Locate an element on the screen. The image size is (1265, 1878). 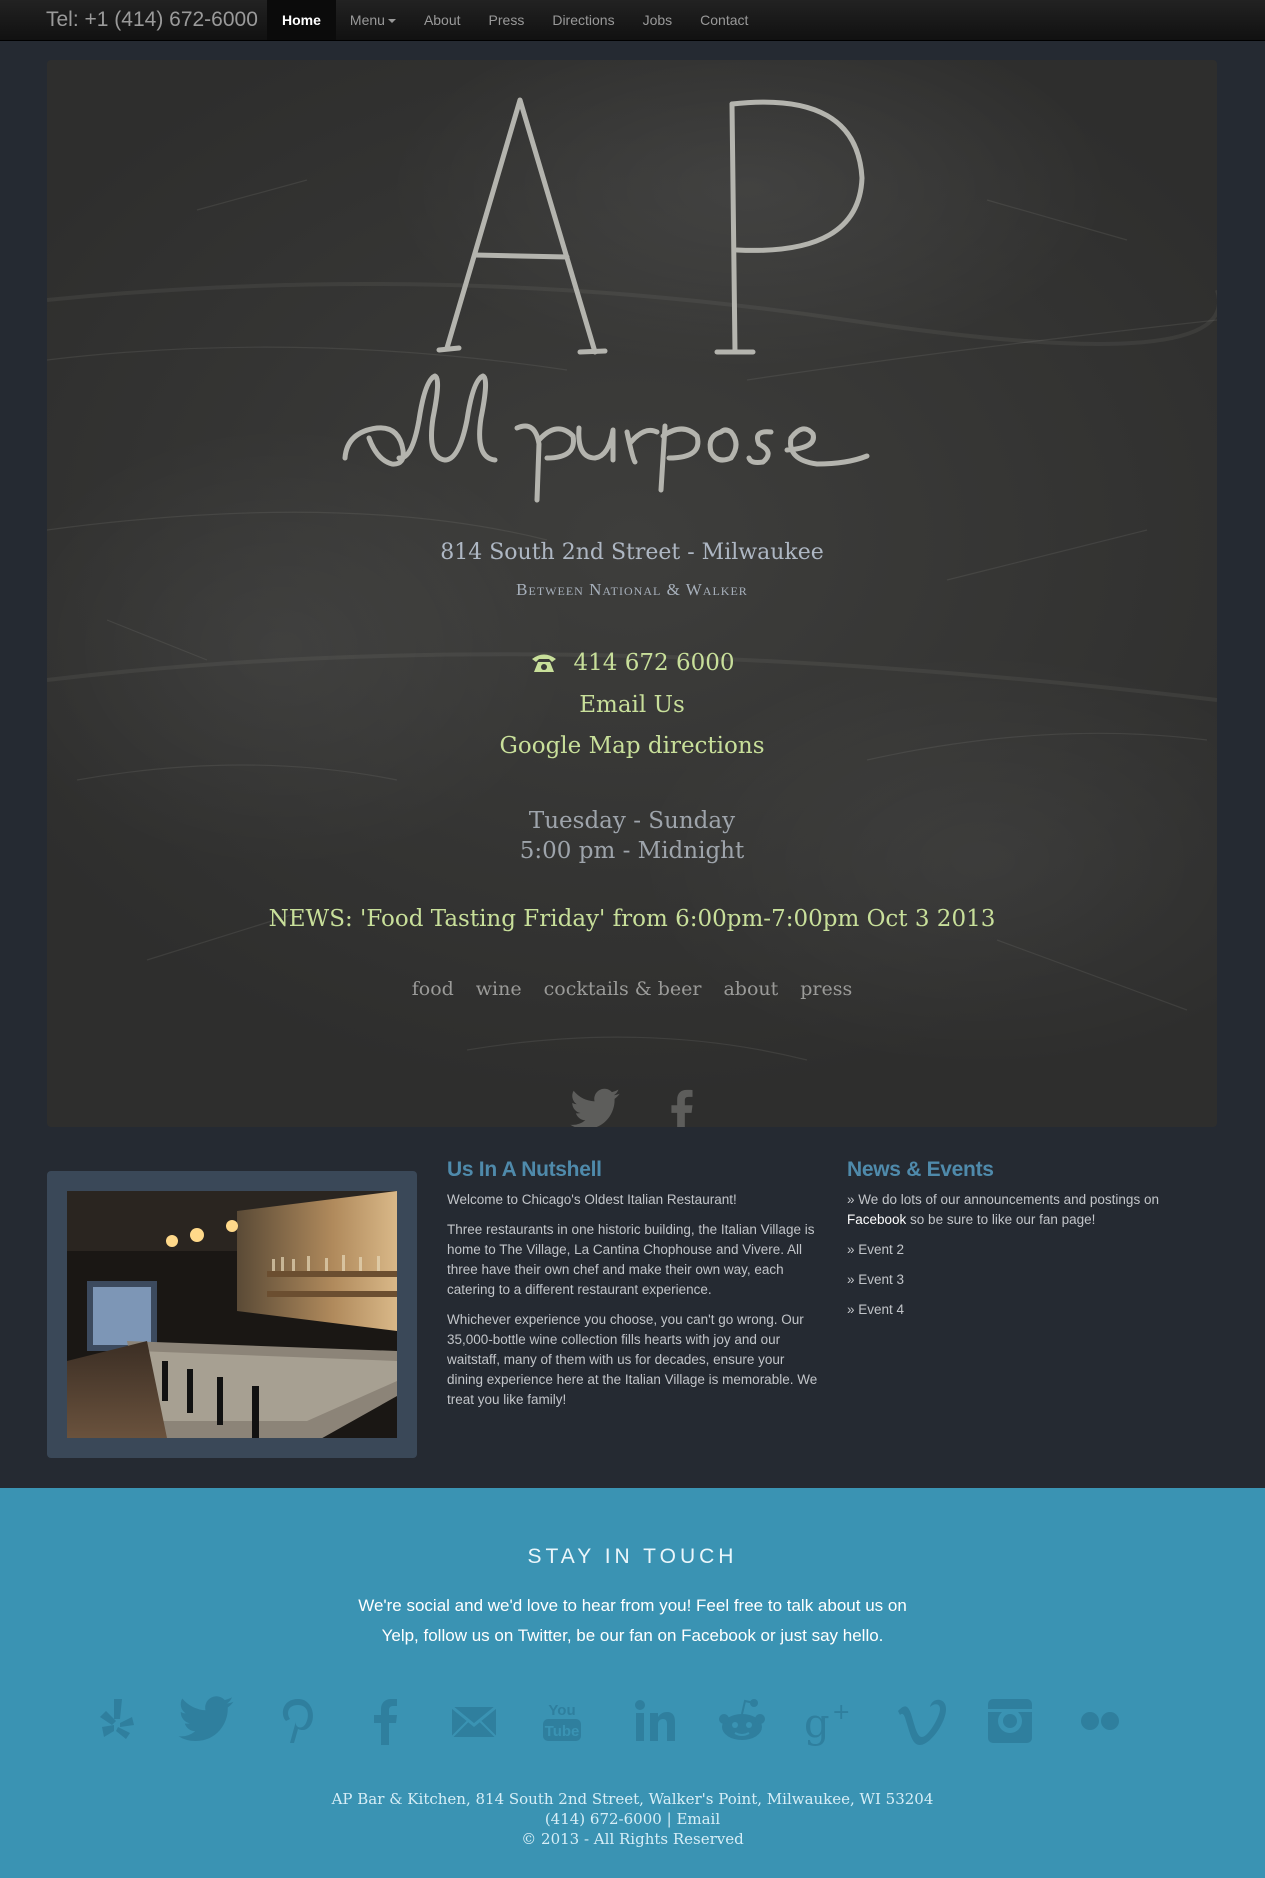
nav-jobs: Jobs is located at coordinates (658, 20).